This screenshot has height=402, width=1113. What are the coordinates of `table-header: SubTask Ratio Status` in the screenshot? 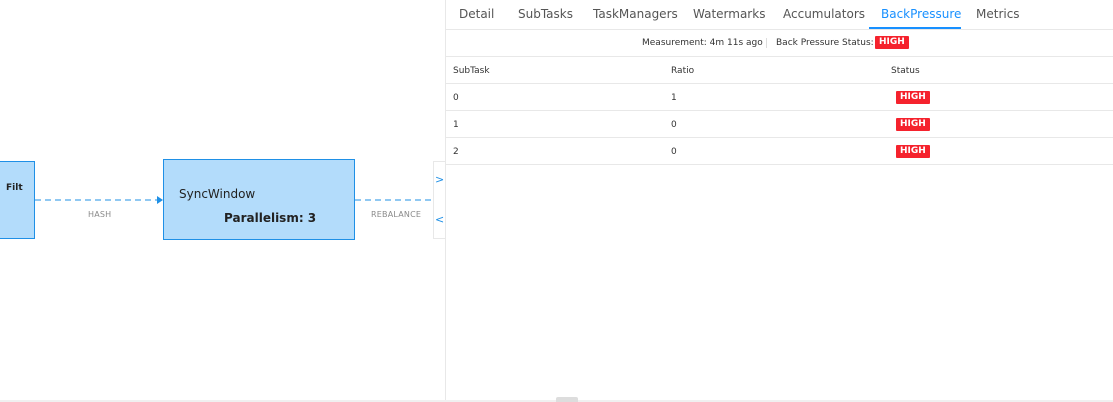 It's located at (779, 70).